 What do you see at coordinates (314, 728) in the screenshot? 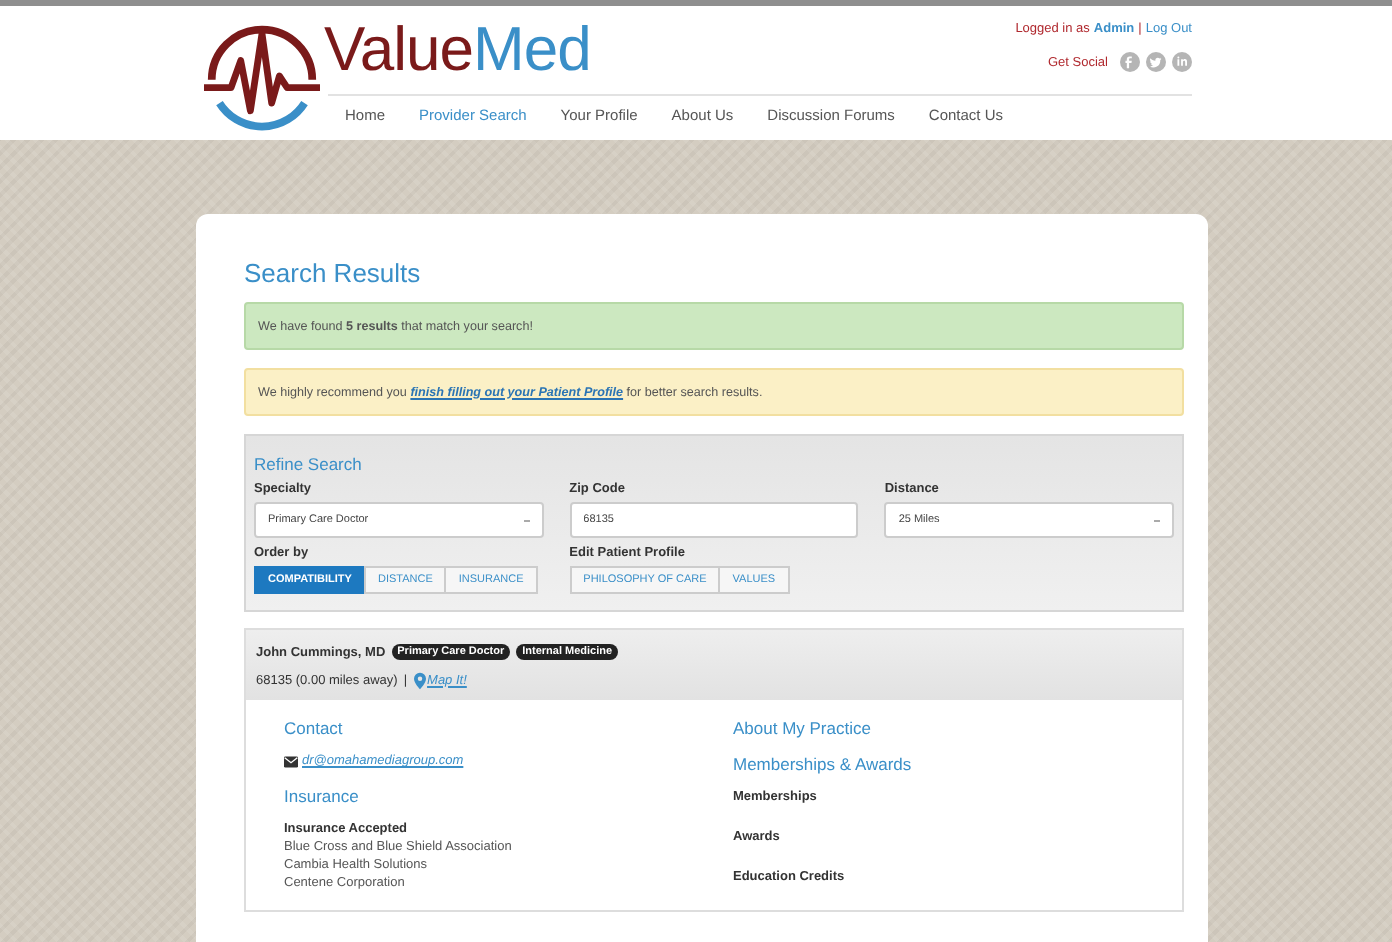
I see `section-heading: Contact` at bounding box center [314, 728].